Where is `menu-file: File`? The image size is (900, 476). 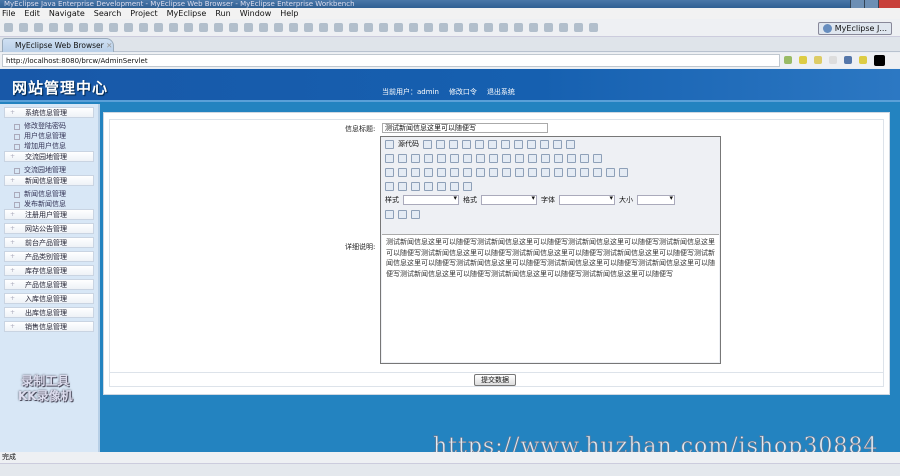
menu-file: File is located at coordinates (8, 13).